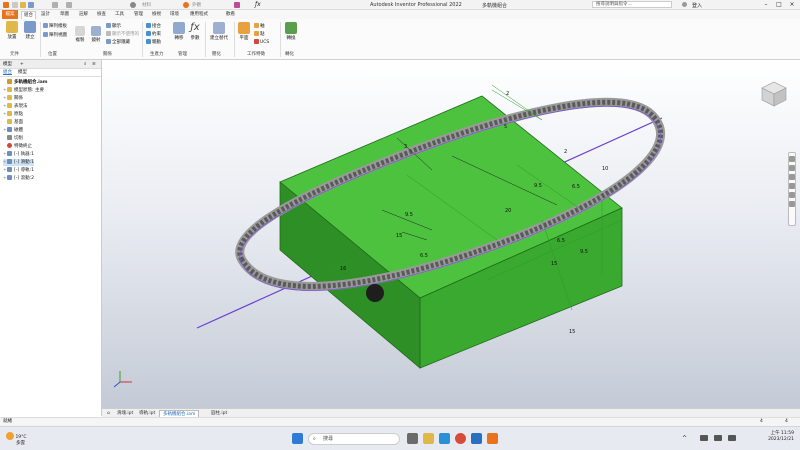 Image resolution: width=800 pixels, height=450 pixels. I want to click on tree-node: + [-] 執器:1, so click(18, 154).